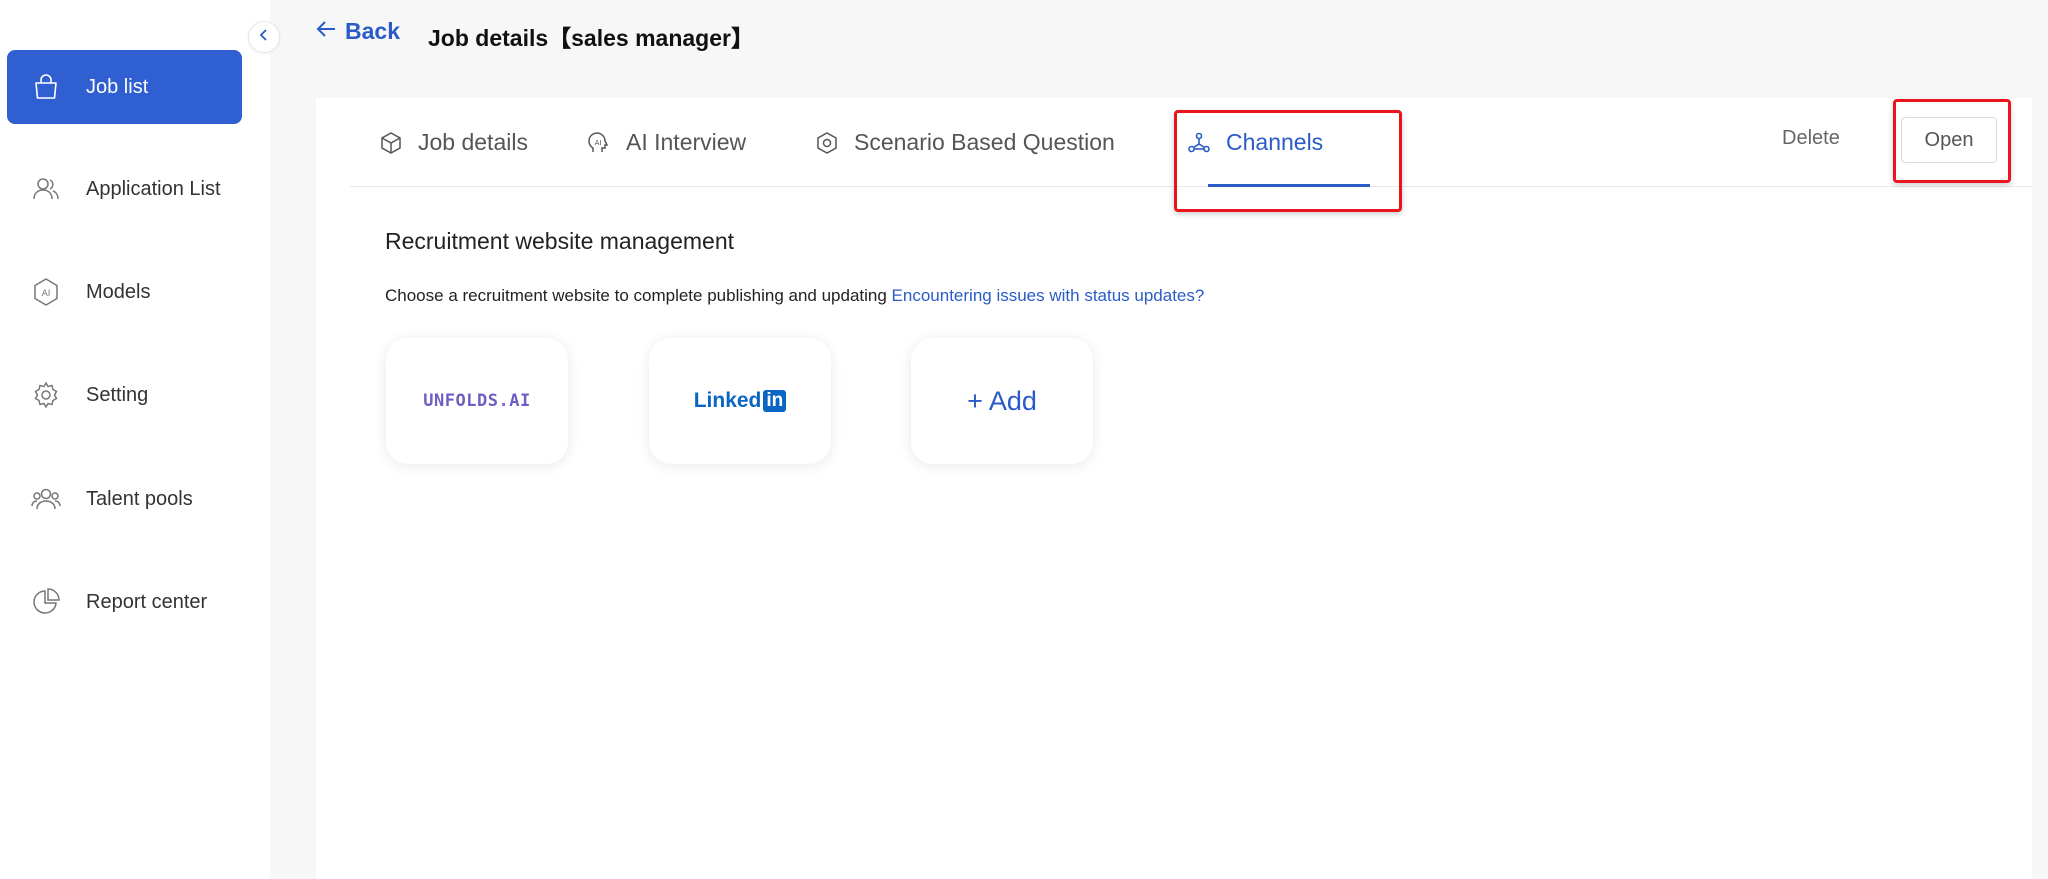 Image resolution: width=2048 pixels, height=879 pixels. Describe the element at coordinates (984, 142) in the screenshot. I see `tab-label: Scenario Based Question` at that location.